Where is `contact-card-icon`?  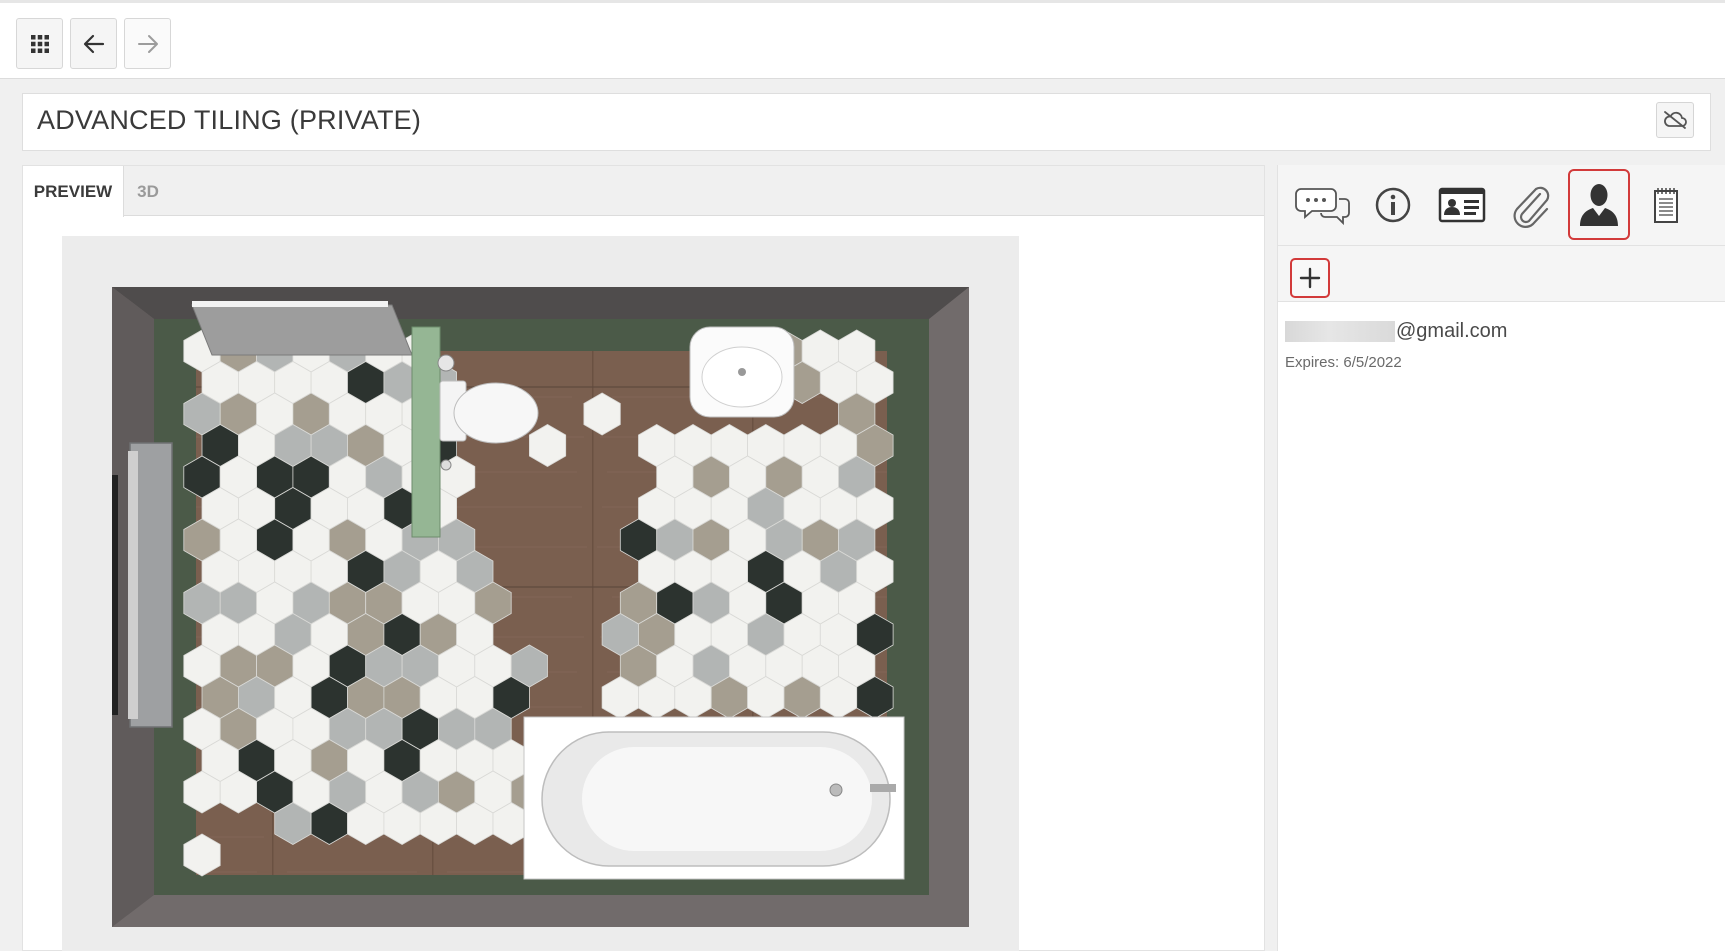 contact-card-icon is located at coordinates (1462, 204).